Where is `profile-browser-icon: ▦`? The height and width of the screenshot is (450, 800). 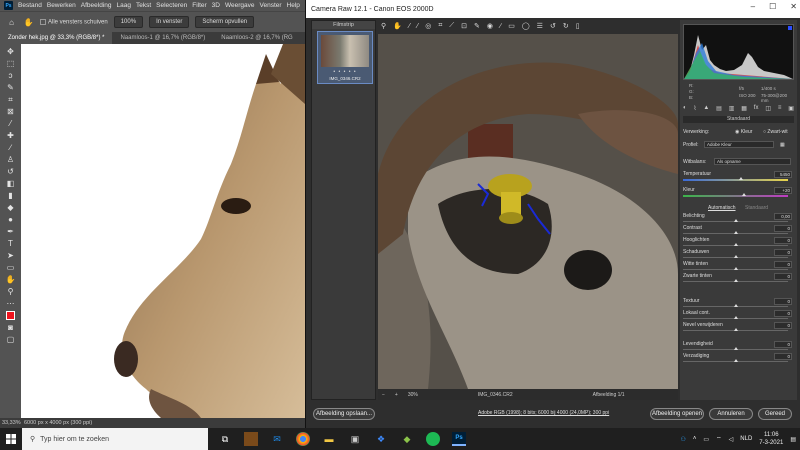 profile-browser-icon: ▦ is located at coordinates (787, 145).